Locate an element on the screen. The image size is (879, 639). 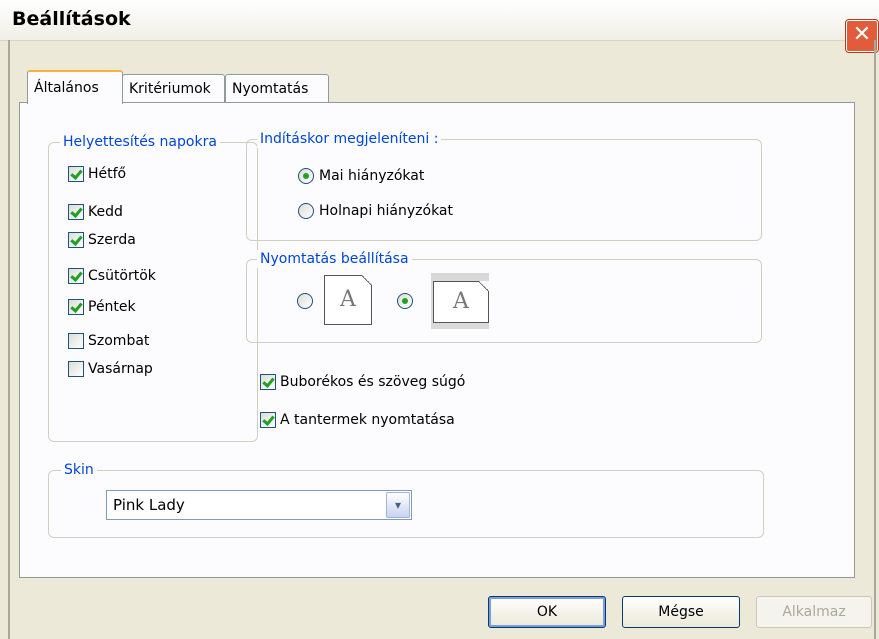
checkbox-label: A tantermek nyomtatása is located at coordinates (367, 420).